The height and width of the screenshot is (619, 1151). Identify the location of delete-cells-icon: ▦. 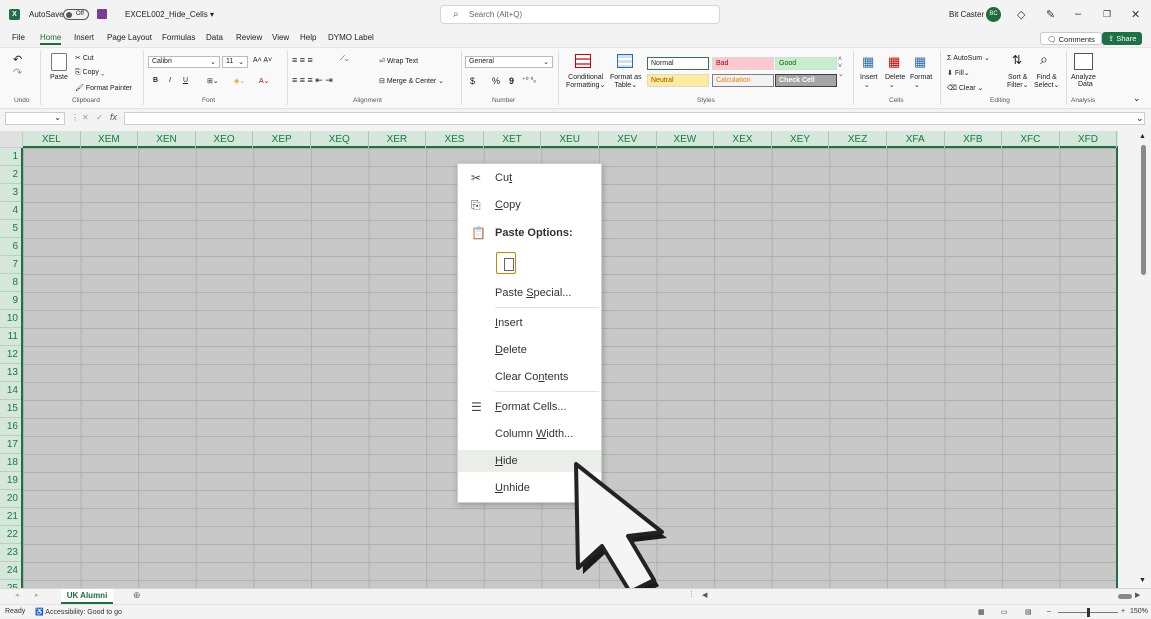
(894, 62).